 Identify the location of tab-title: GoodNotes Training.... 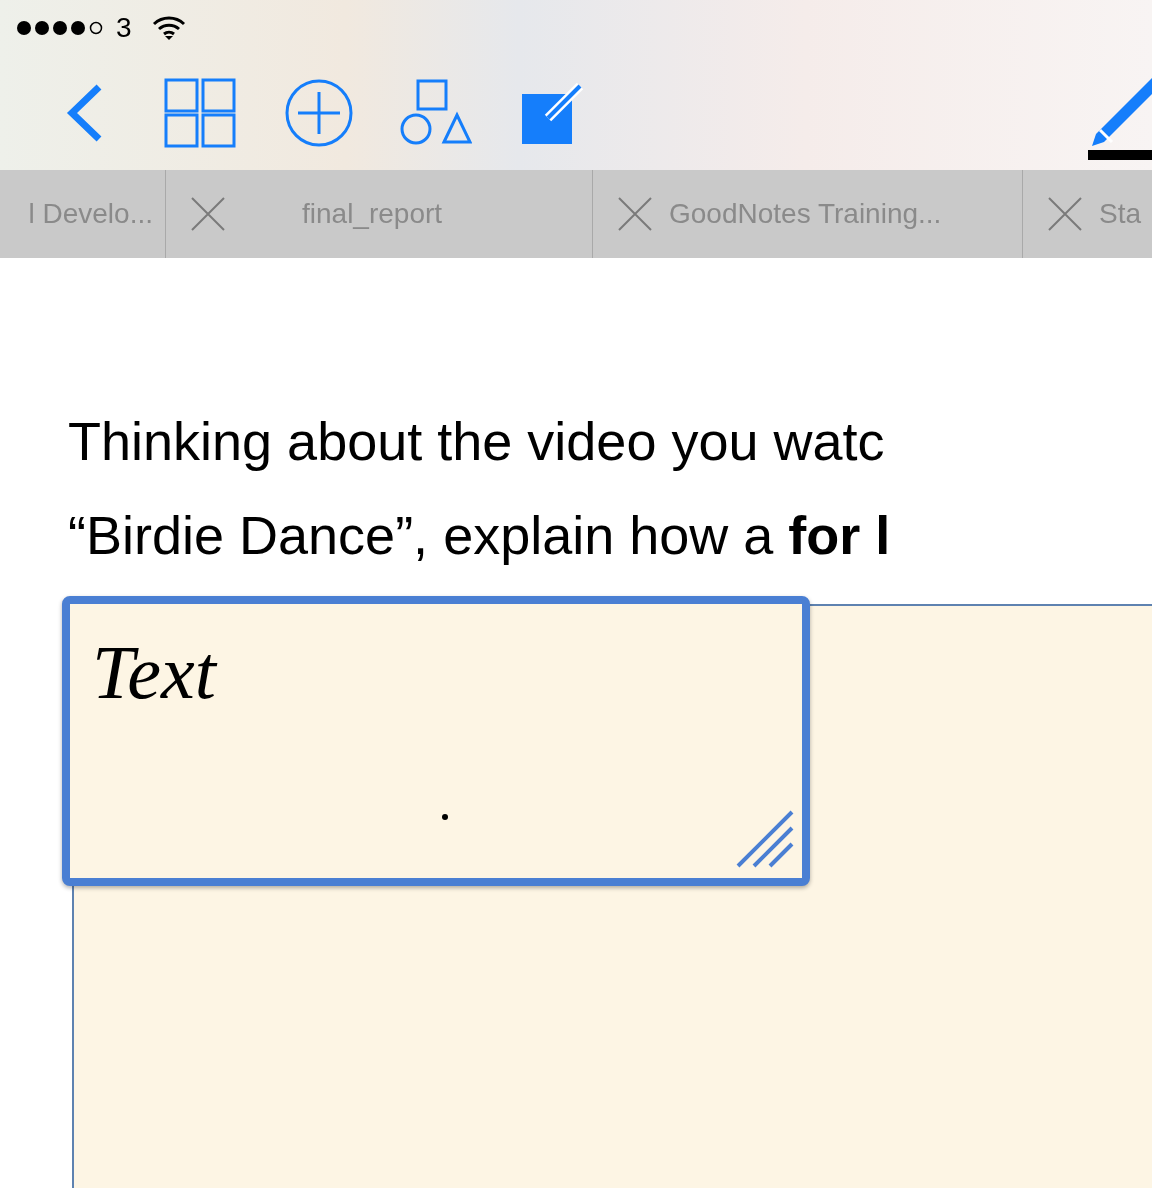
(805, 214).